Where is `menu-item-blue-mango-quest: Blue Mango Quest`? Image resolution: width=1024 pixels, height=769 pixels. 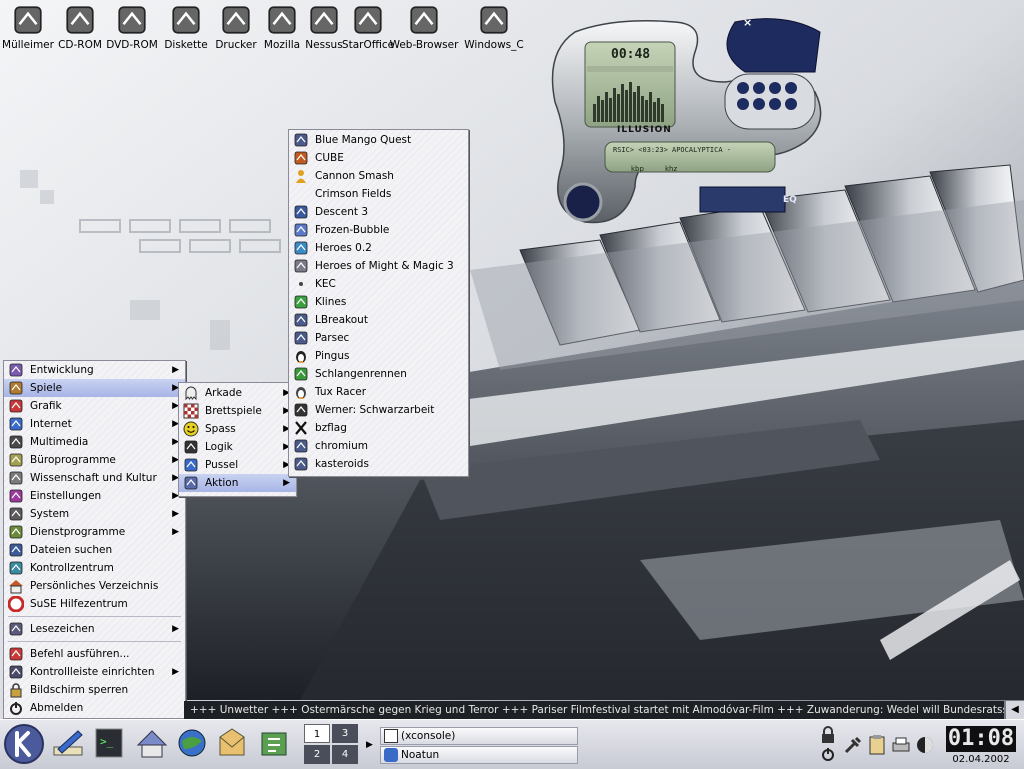
menu-item-blue-mango-quest: Blue Mango Quest is located at coordinates (378, 140).